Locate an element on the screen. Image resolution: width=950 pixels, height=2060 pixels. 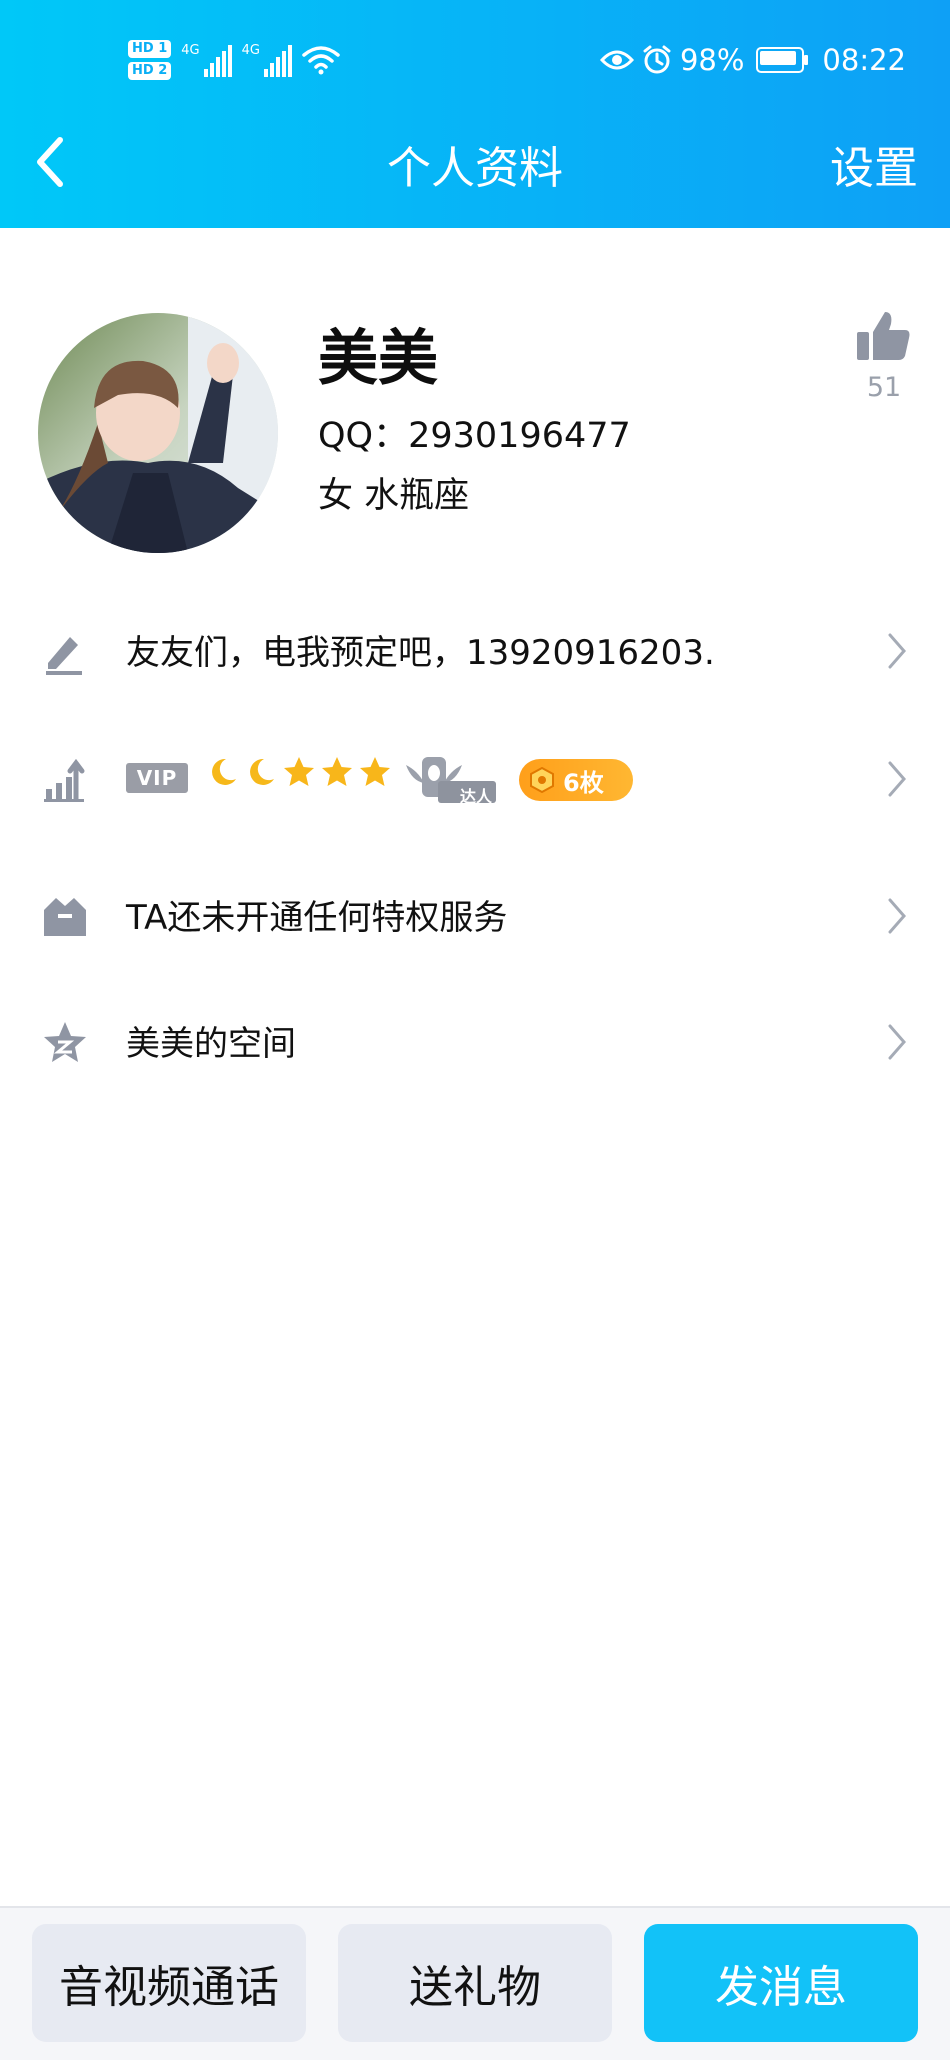
hd-indicators: HD 1 HD 2 is located at coordinates (150, 60).